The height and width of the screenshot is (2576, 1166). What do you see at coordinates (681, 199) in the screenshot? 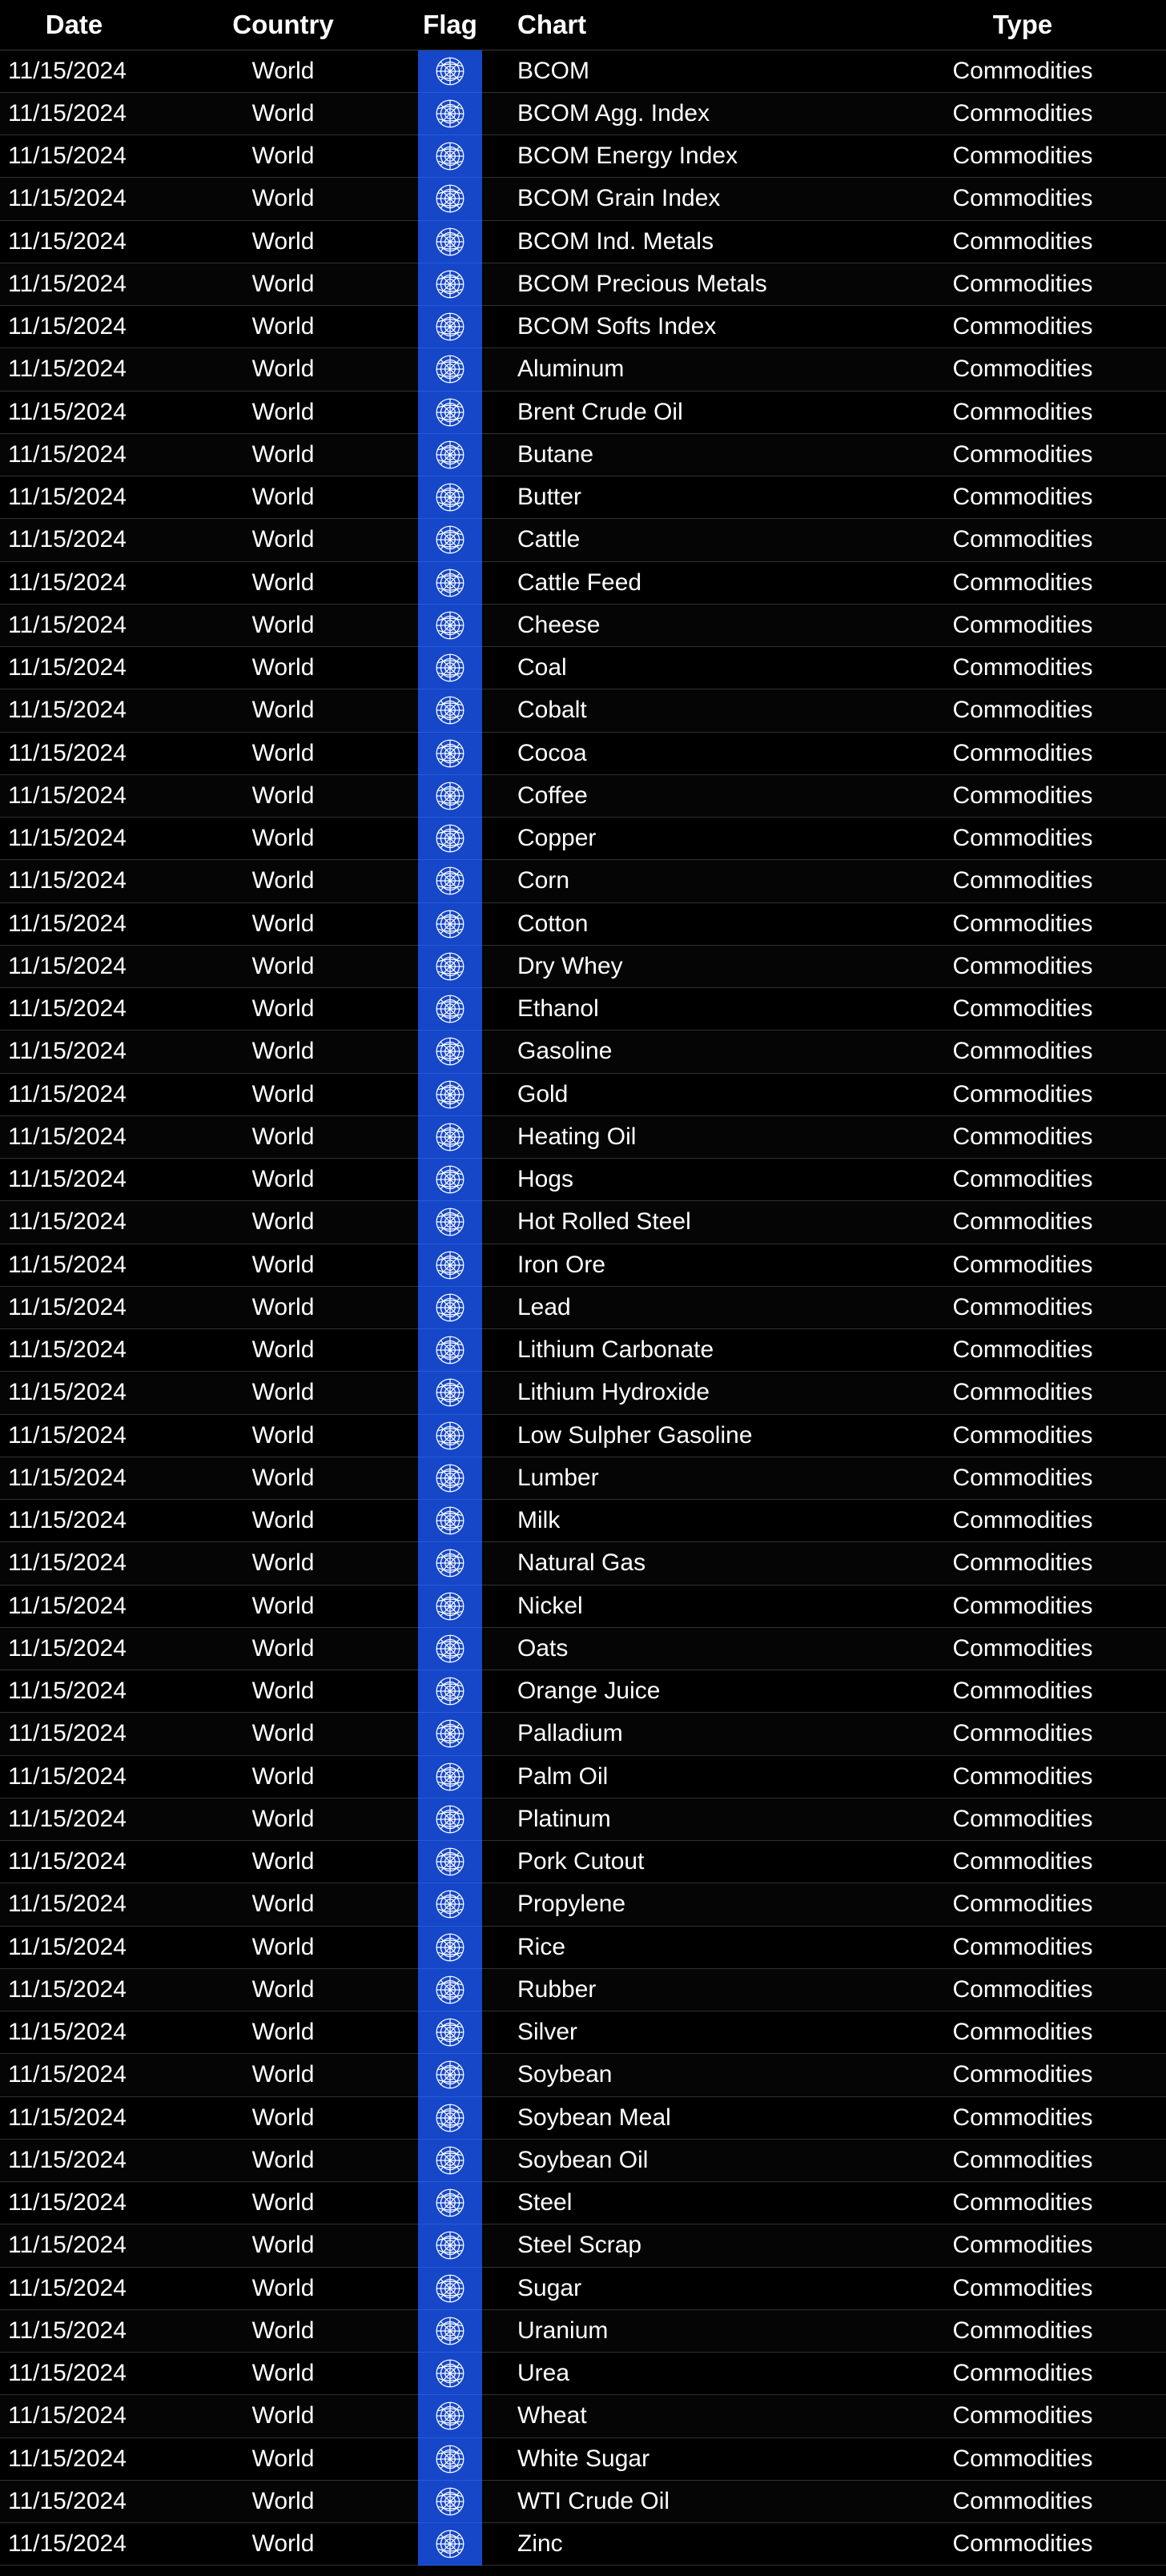
I see `cell-chart: BCOM Grain Index` at bounding box center [681, 199].